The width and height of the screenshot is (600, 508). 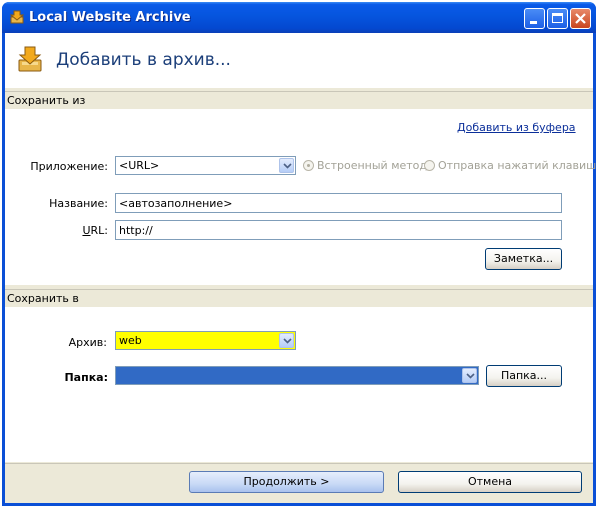 I want to click on url-label: URL:, so click(x=95, y=230).